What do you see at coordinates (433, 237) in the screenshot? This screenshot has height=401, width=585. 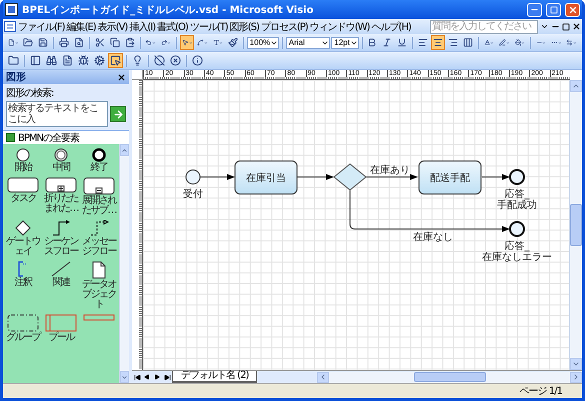 I see `connector-label: 在庫なし` at bounding box center [433, 237].